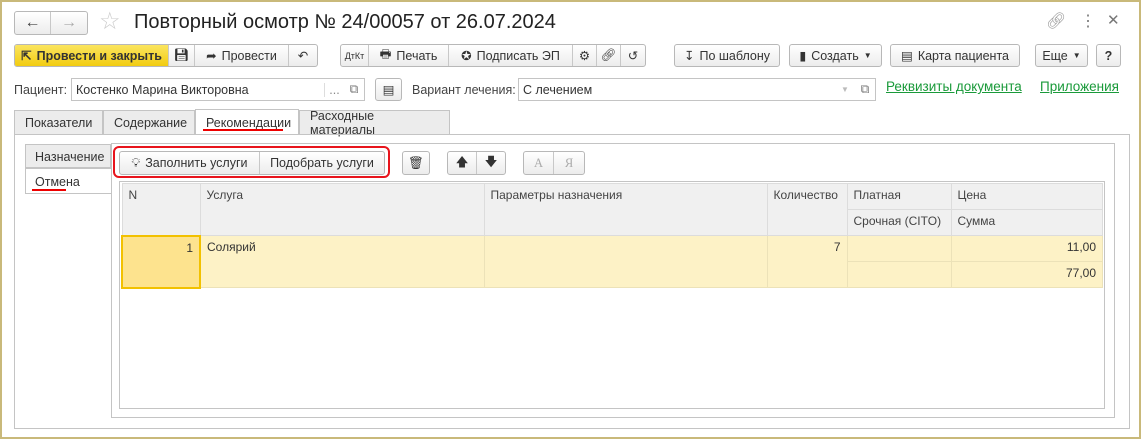 The height and width of the screenshot is (439, 1141). Describe the element at coordinates (249, 55) in the screenshot. I see `post-label: Провести` at that location.